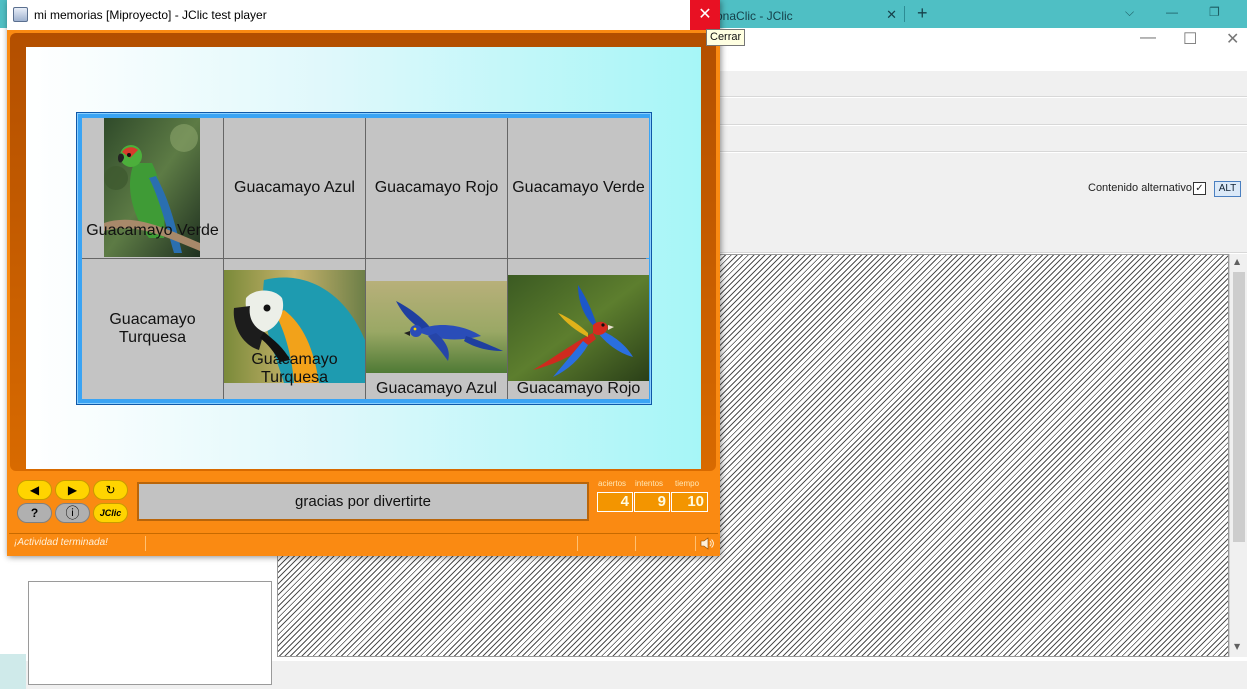 Image resolution: width=1247 pixels, height=689 pixels. What do you see at coordinates (979, 84) in the screenshot?
I see `menu-band` at bounding box center [979, 84].